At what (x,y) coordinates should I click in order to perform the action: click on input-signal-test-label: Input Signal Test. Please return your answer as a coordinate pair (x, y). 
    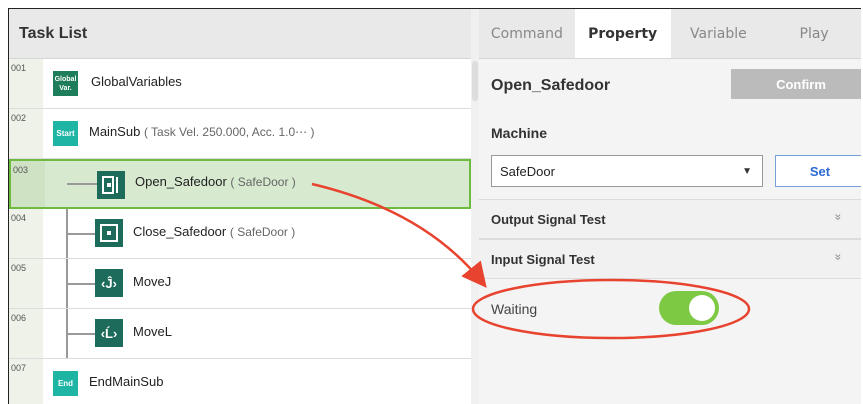
    Looking at the image, I should click on (543, 259).